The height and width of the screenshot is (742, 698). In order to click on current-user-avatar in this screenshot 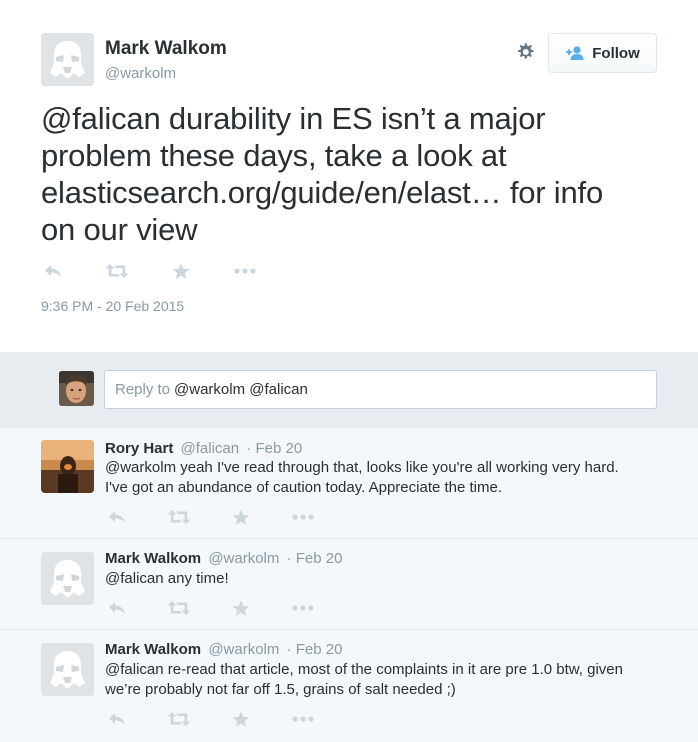, I will do `click(76, 388)`.